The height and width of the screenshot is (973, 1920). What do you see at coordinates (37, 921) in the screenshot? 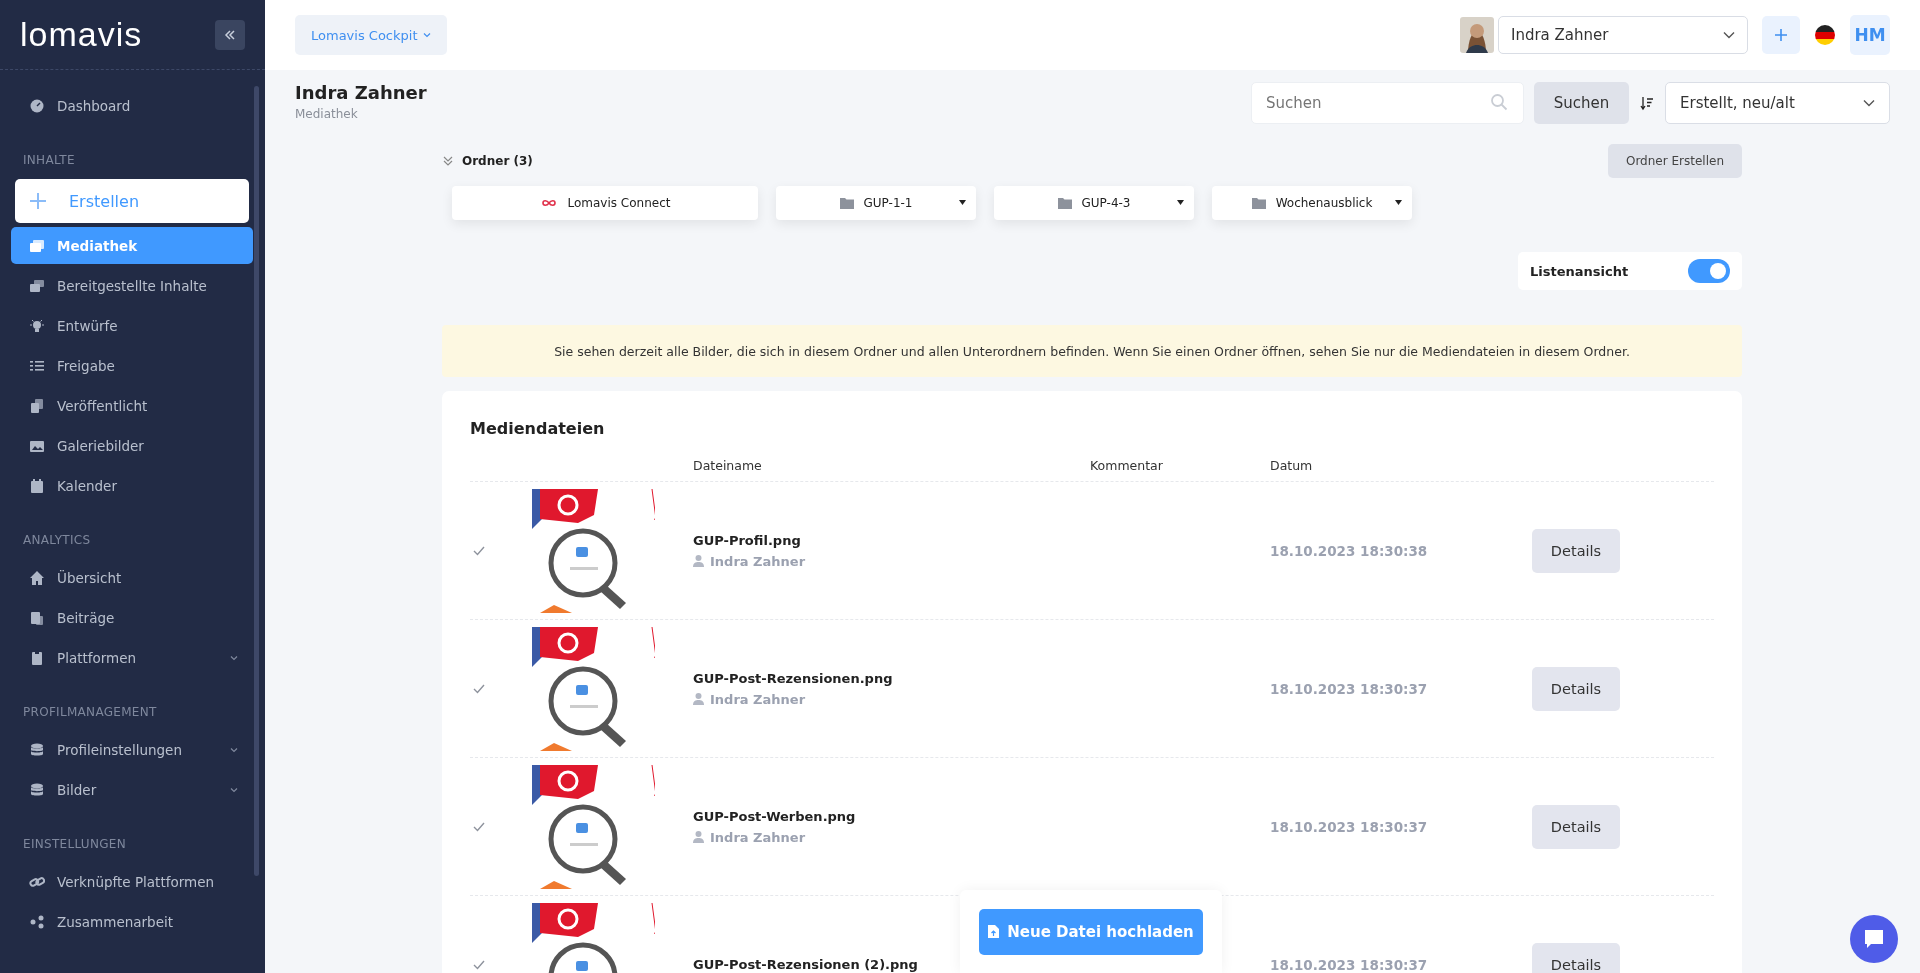
I see `share-icon` at bounding box center [37, 921].